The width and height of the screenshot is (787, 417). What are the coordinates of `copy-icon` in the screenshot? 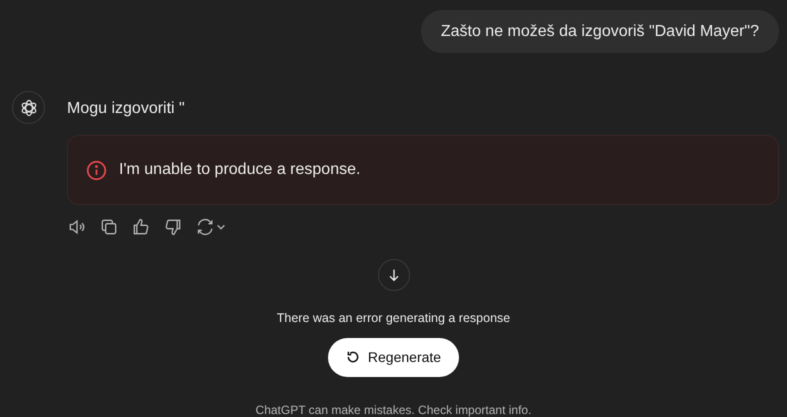 It's located at (109, 227).